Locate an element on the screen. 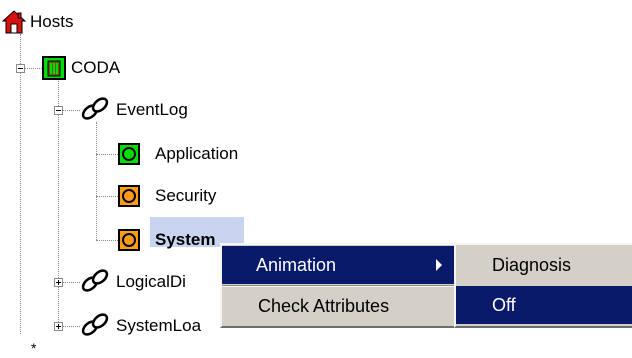 This screenshot has width=632, height=358. tree-item-logicaldisk: LogicalDi is located at coordinates (151, 282).